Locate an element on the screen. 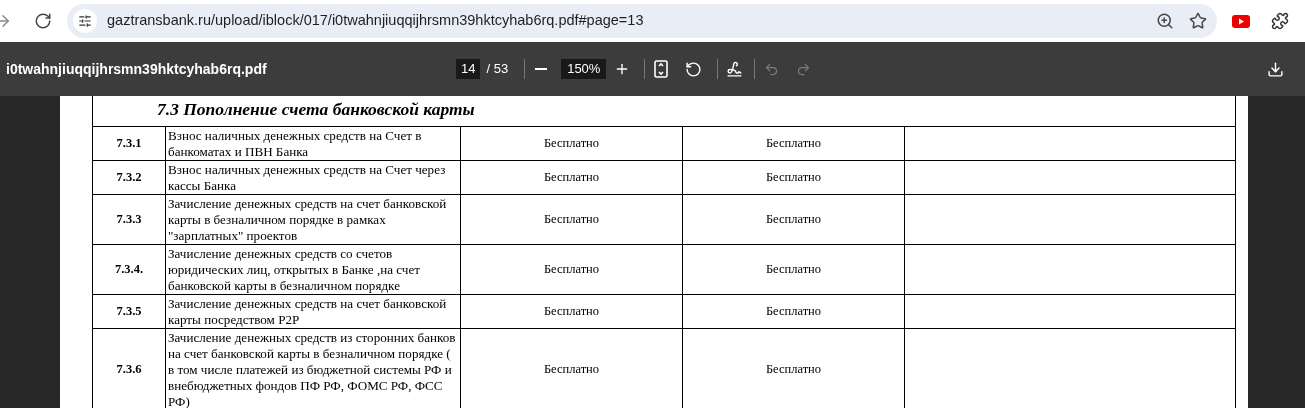 Image resolution: width=1305 pixels, height=408 pixels. service-description-cell: Зачисление денежных средств на счет банковской карты в безналичном порядке в рамках "зарплатных" проектов is located at coordinates (313, 219).